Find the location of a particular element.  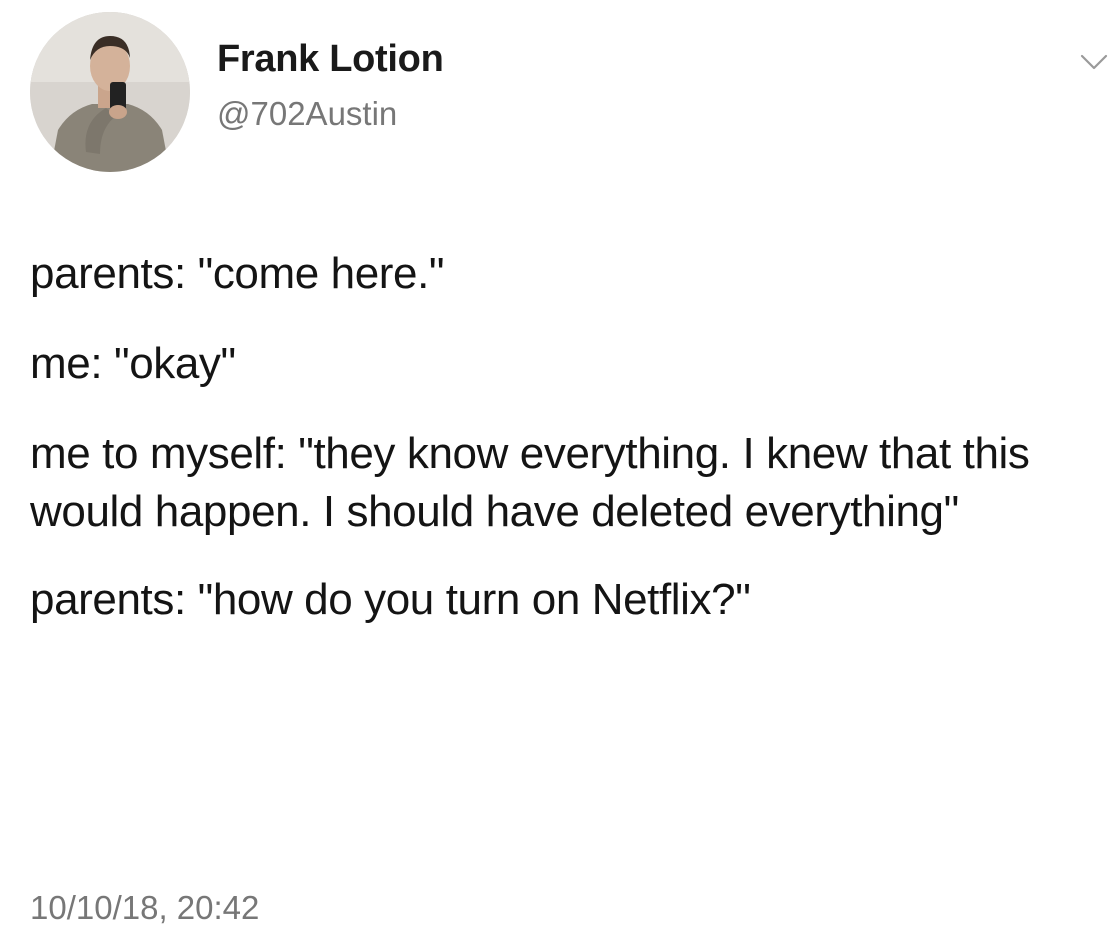

profile-photo-icon is located at coordinates (110, 92).